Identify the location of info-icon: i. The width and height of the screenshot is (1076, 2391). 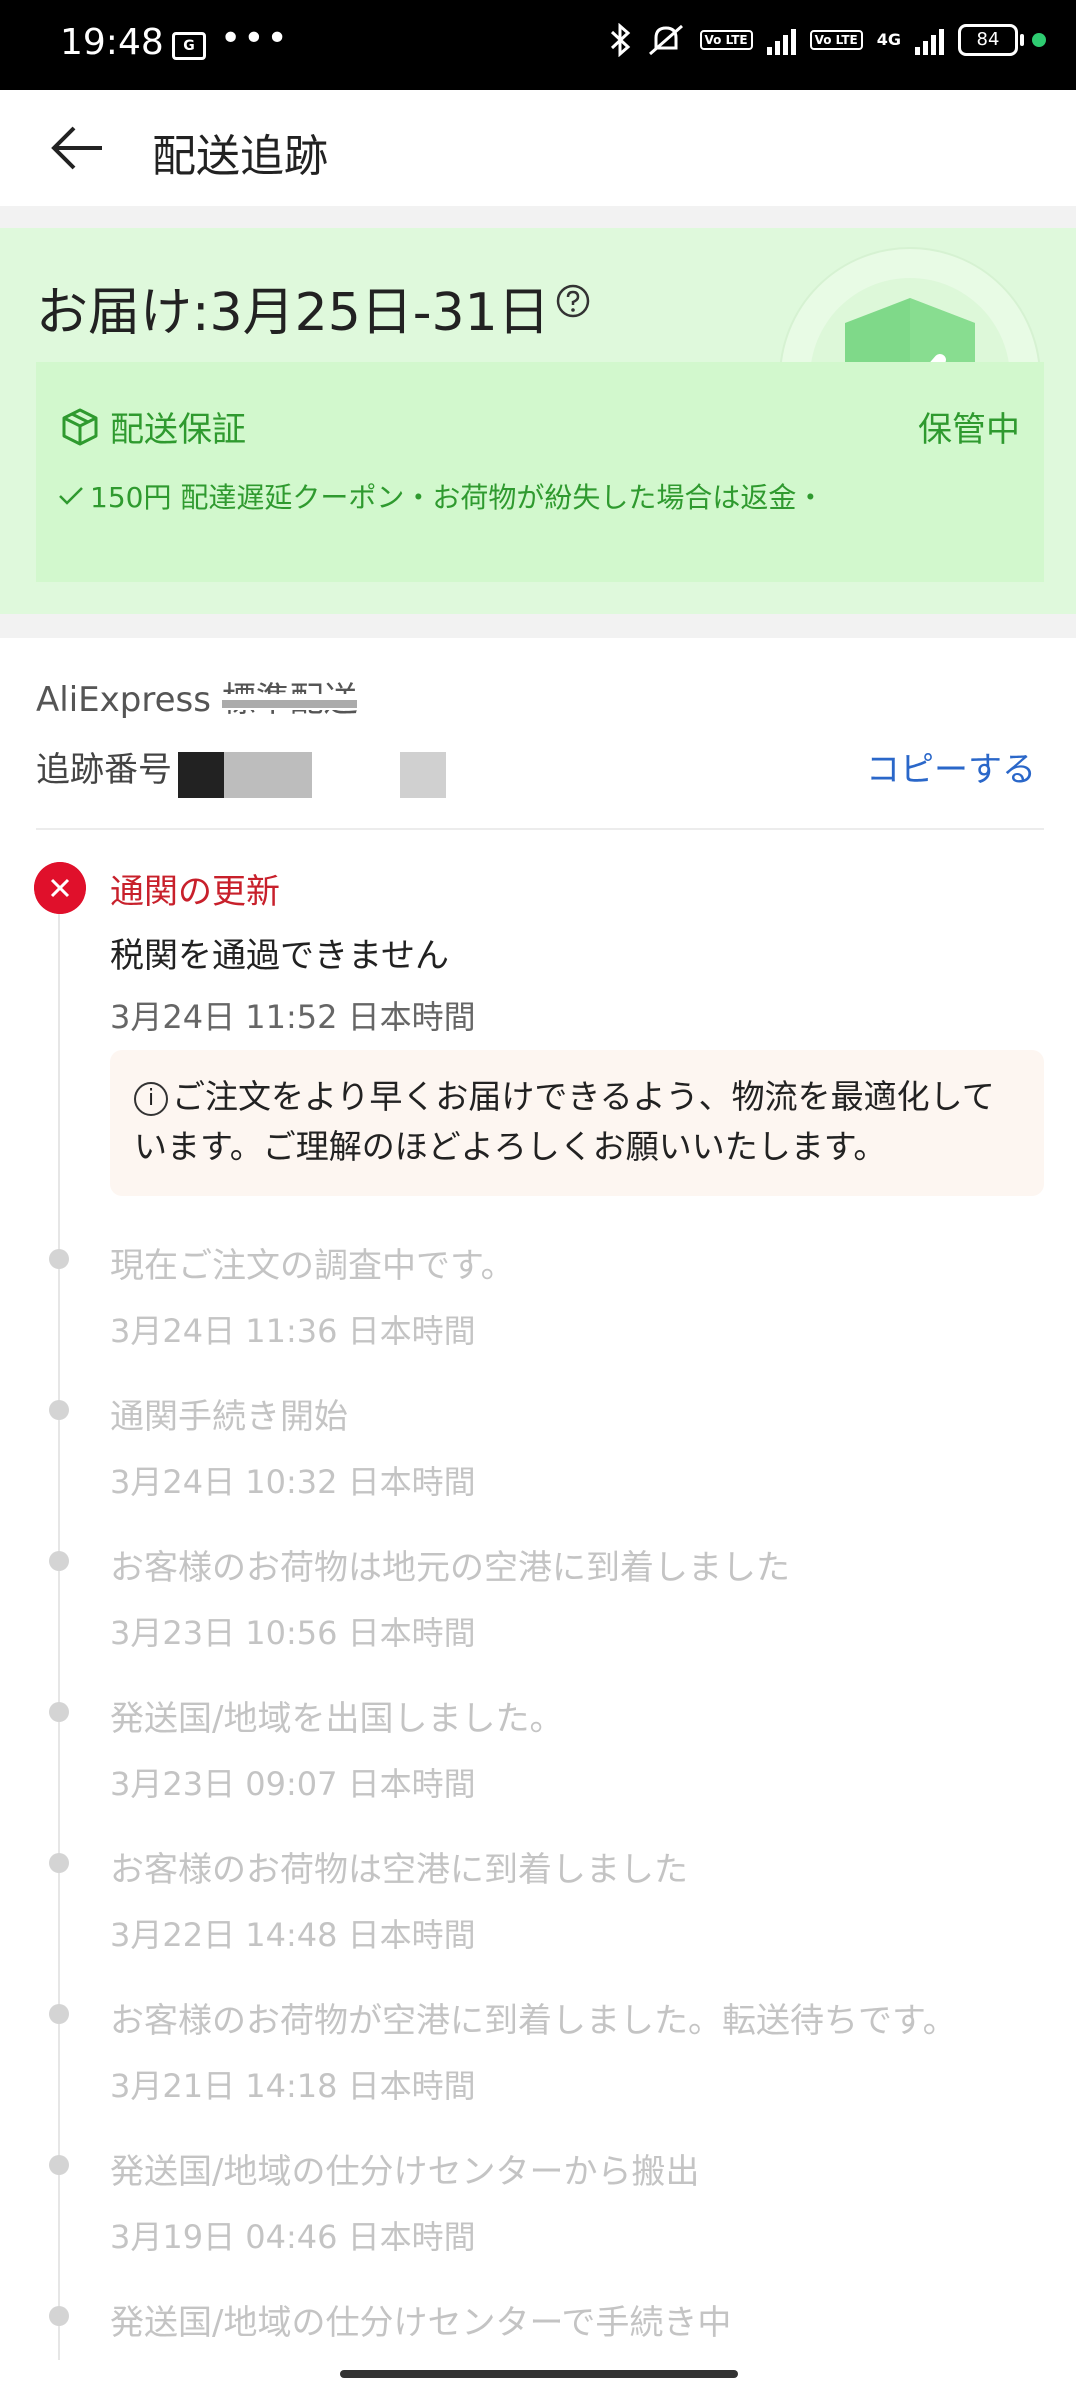
(151, 1099).